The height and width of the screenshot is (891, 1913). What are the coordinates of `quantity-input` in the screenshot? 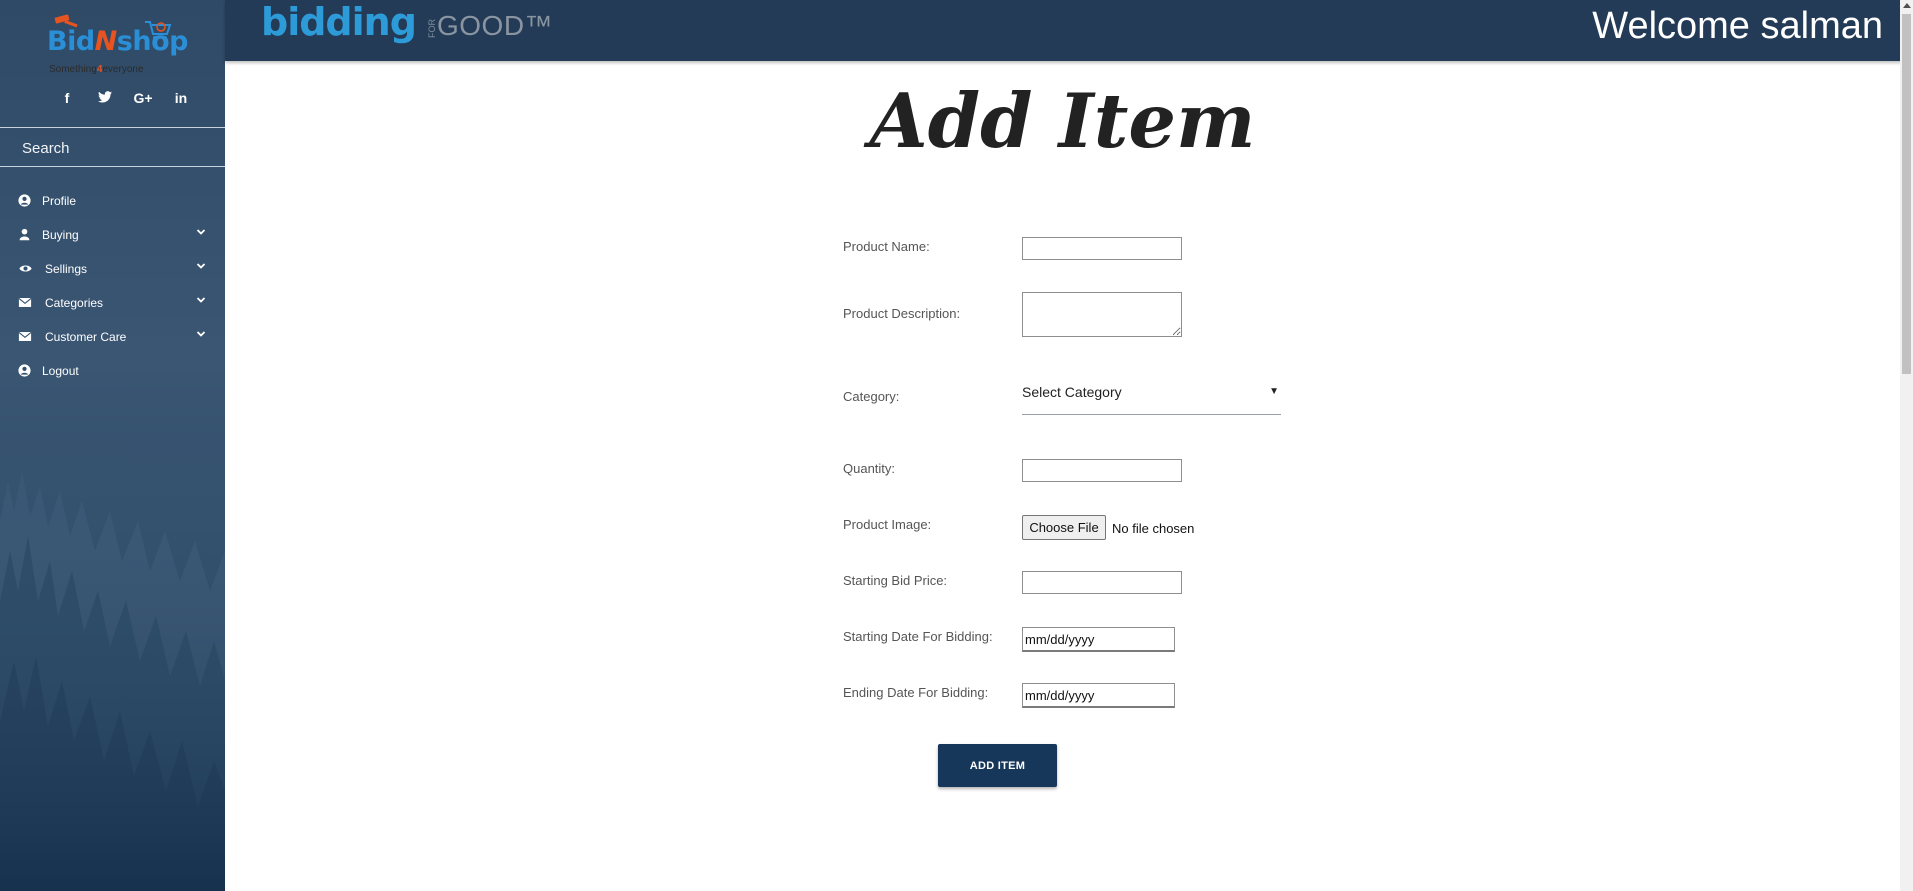 It's located at (1102, 470).